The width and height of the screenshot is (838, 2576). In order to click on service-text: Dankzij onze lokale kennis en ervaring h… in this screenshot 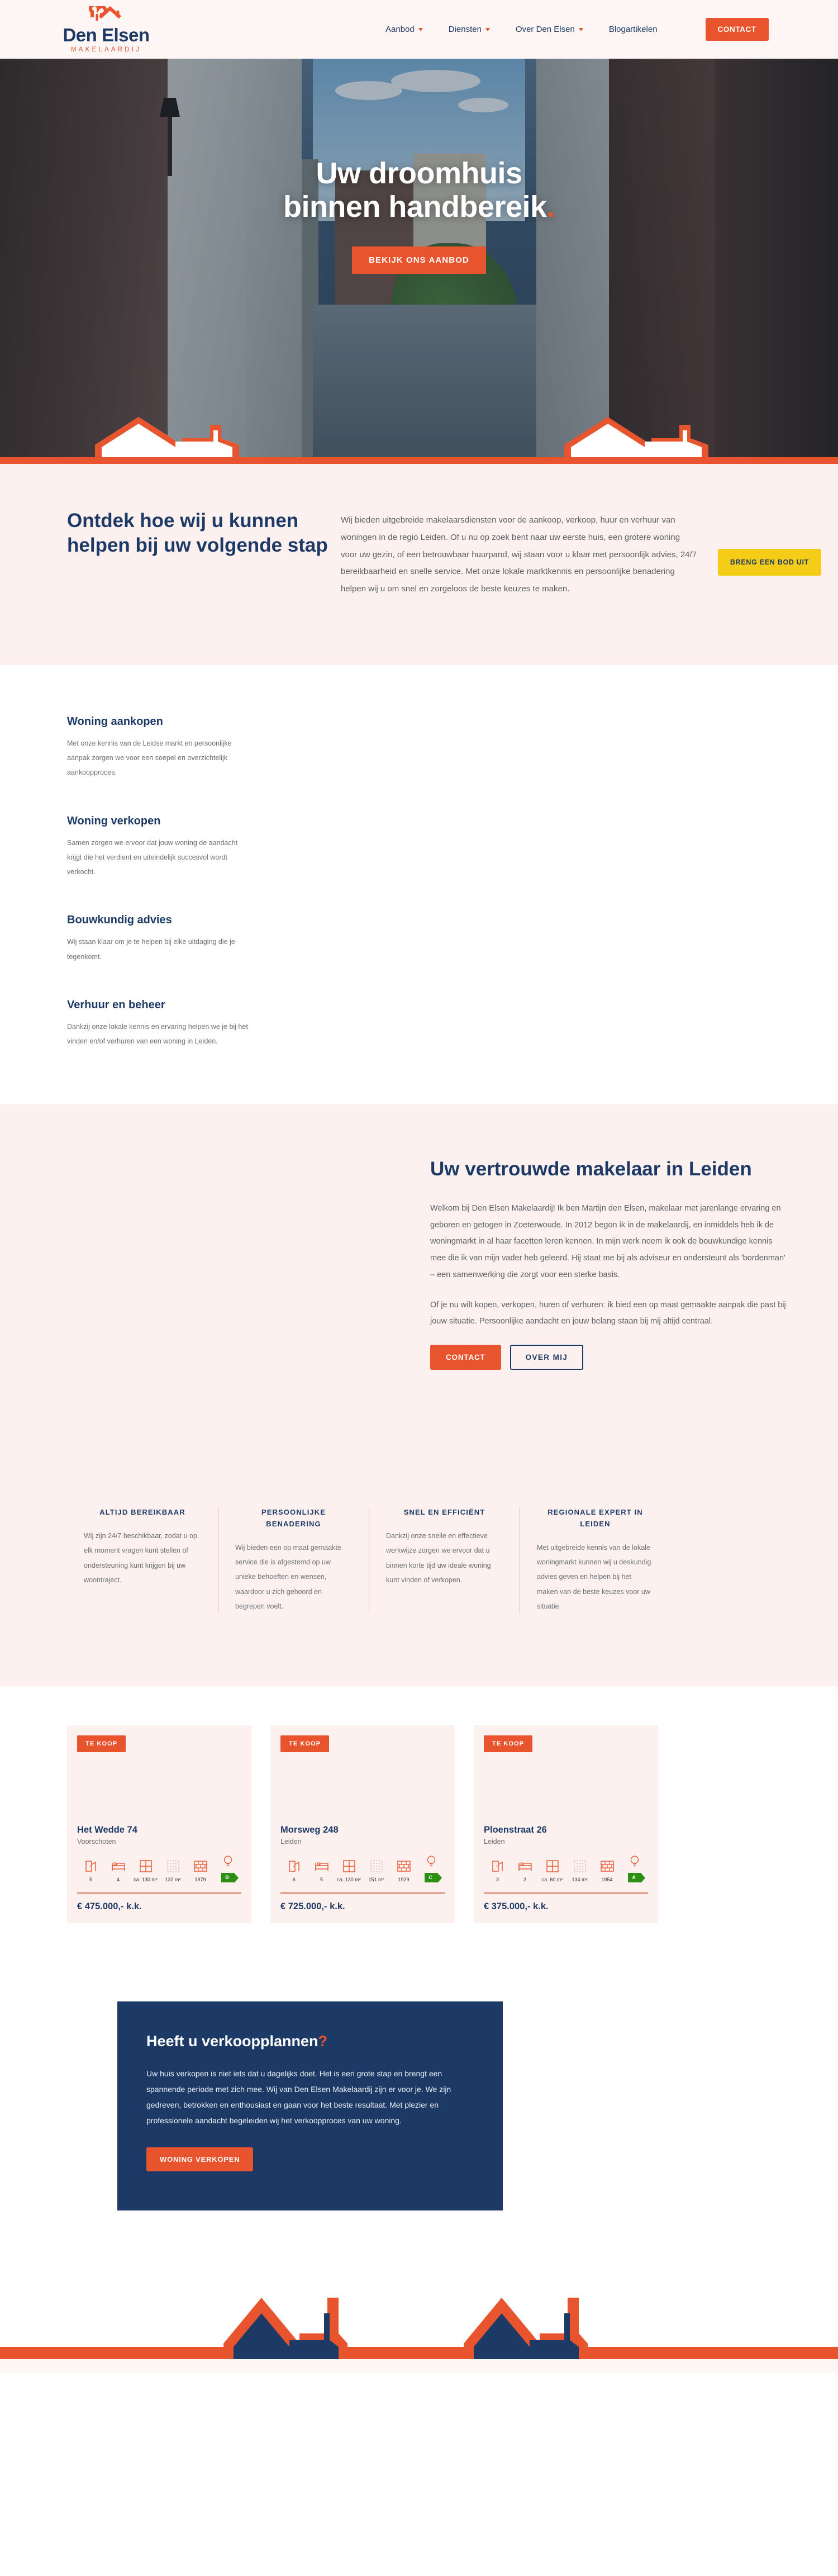, I will do `click(157, 1033)`.